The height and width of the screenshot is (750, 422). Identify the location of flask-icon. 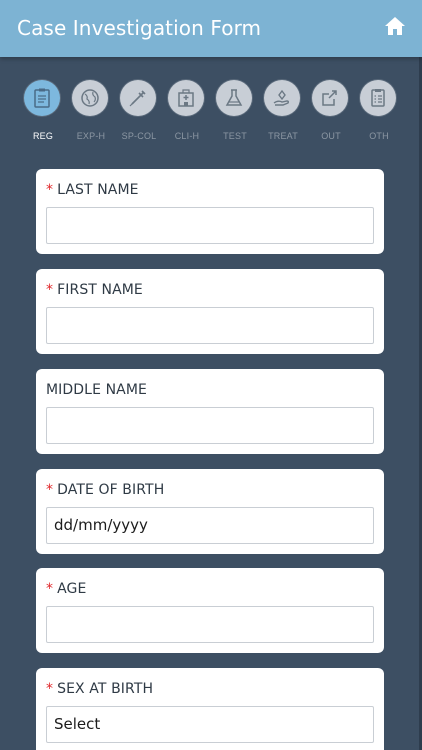
(234, 98).